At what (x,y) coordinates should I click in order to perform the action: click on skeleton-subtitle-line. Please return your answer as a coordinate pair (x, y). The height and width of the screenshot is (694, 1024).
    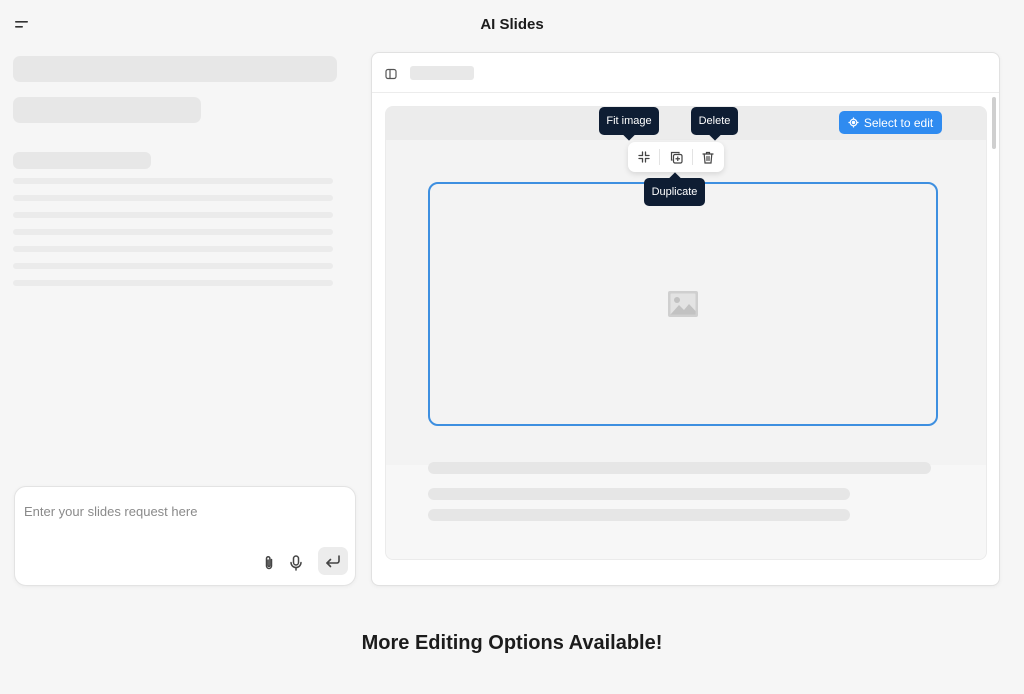
    Looking at the image, I should click on (107, 110).